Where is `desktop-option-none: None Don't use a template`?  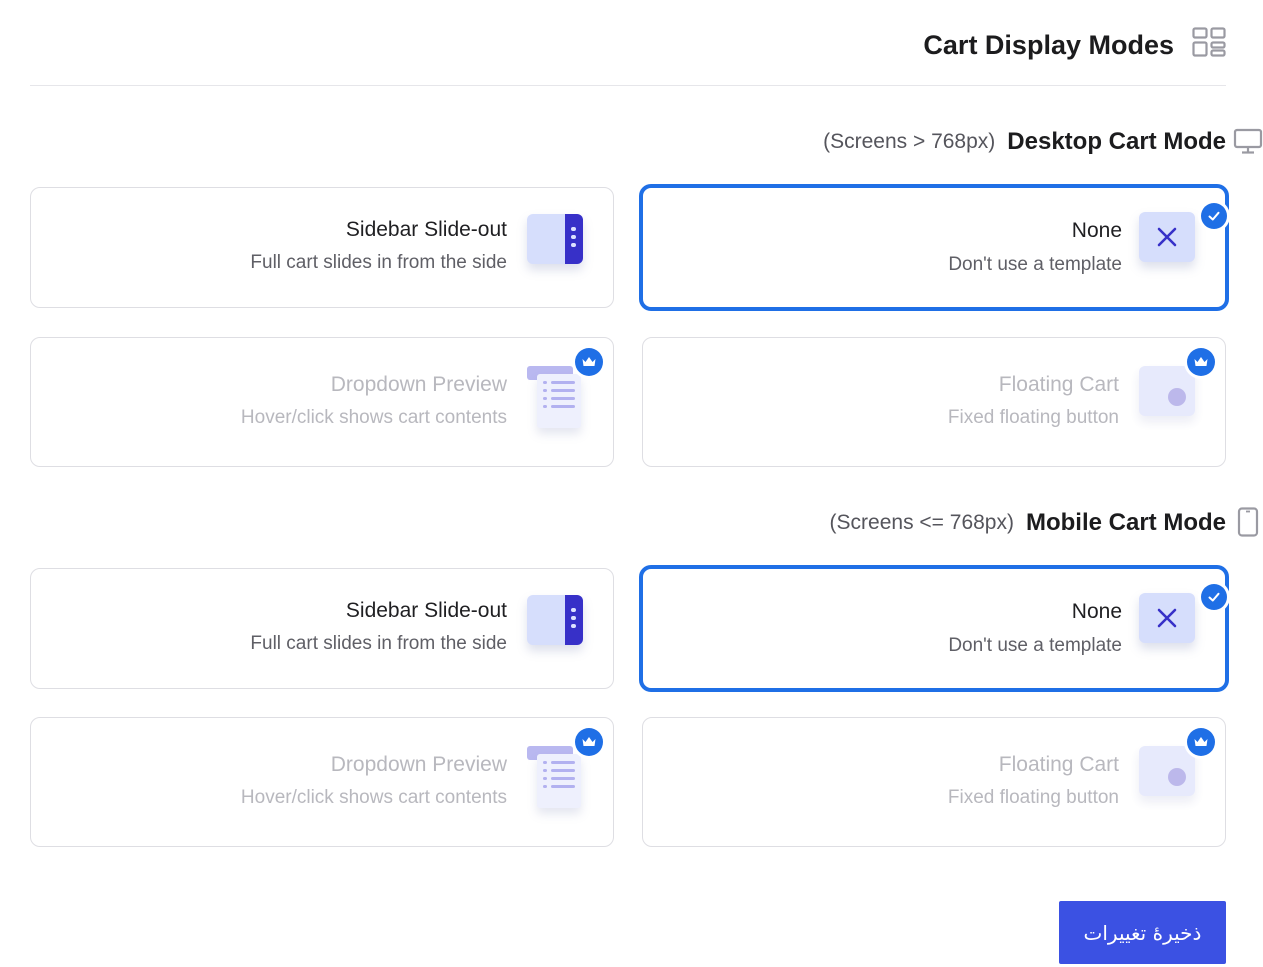 desktop-option-none: None Don't use a template is located at coordinates (934, 247).